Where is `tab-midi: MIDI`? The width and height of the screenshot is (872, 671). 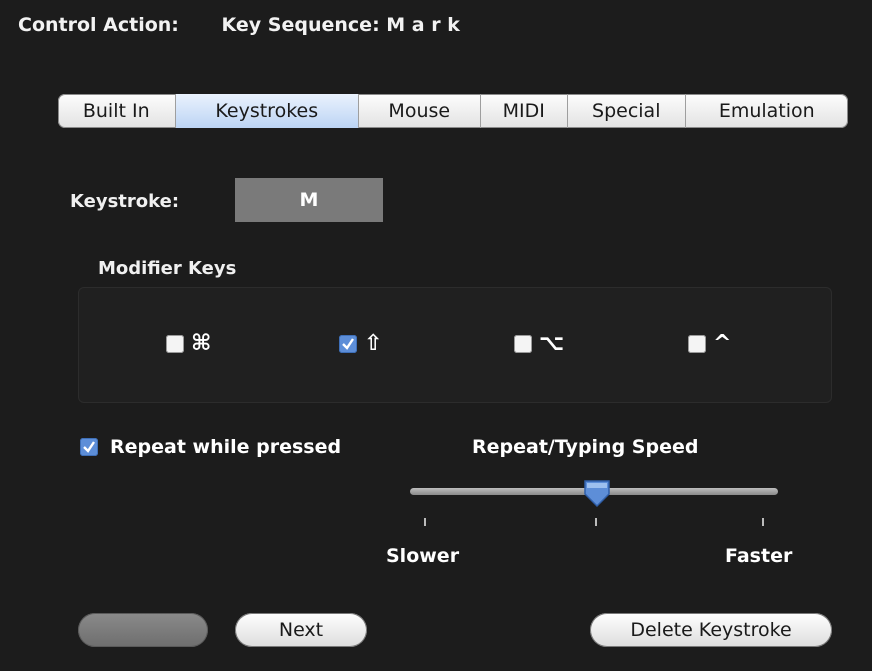
tab-midi: MIDI is located at coordinates (524, 111).